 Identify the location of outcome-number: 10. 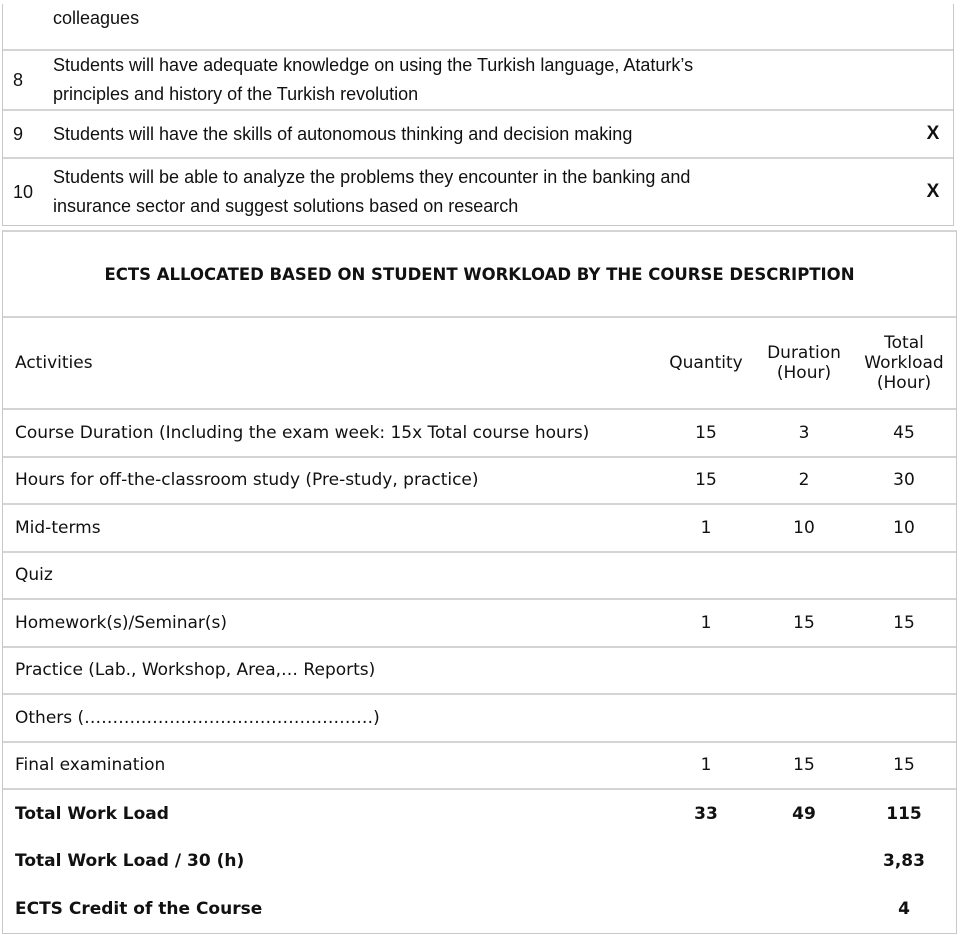
(23, 191).